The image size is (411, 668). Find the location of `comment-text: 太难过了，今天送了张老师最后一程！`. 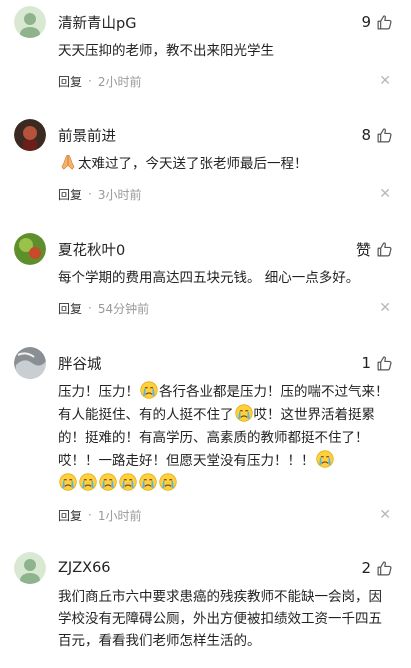

comment-text: 太难过了，今天送了张老师最后一程！ is located at coordinates (225, 164).